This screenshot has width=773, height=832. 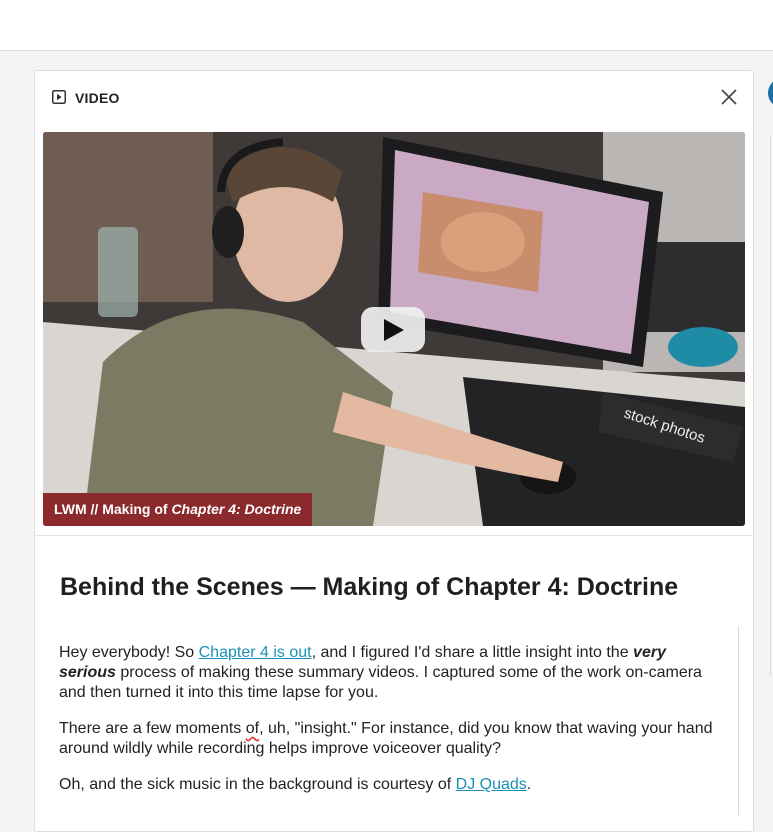 What do you see at coordinates (386, 25) in the screenshot?
I see `top-bar` at bounding box center [386, 25].